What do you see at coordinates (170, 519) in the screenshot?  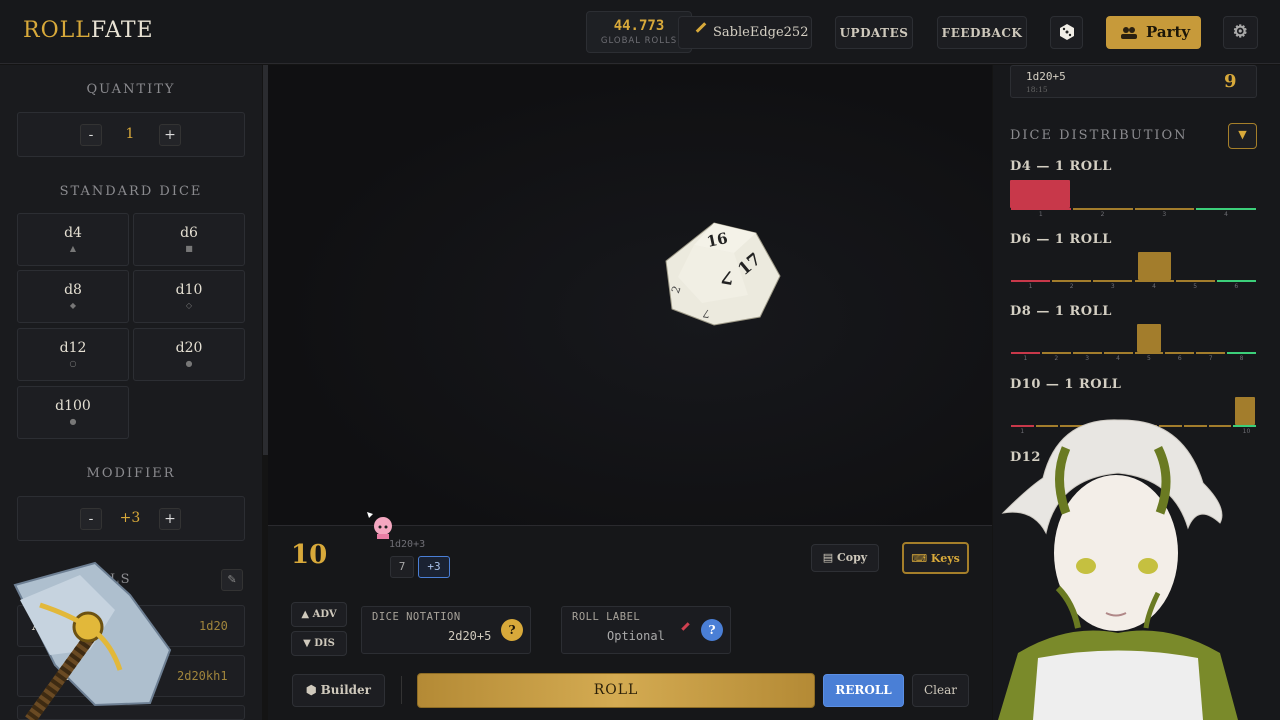 I see `modifier-plus-button: +` at bounding box center [170, 519].